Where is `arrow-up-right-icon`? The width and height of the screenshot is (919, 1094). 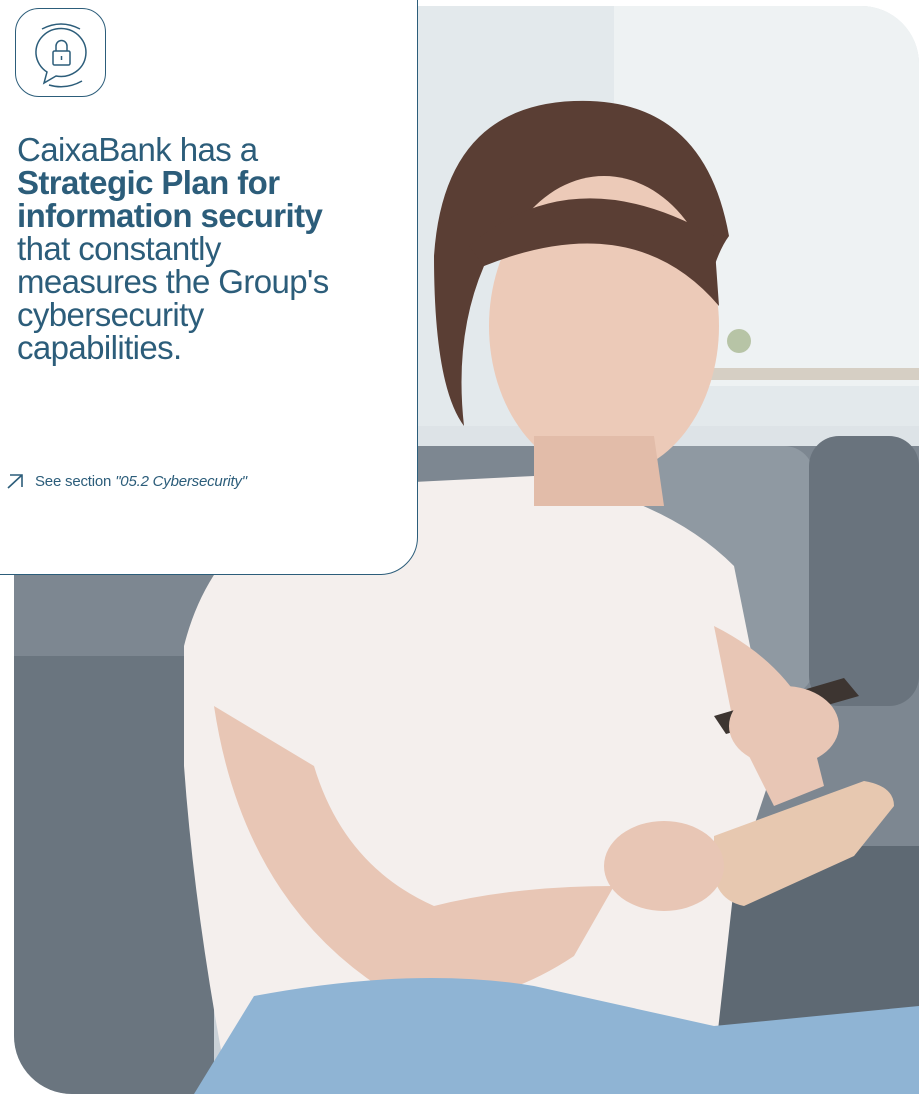 arrow-up-right-icon is located at coordinates (15, 481).